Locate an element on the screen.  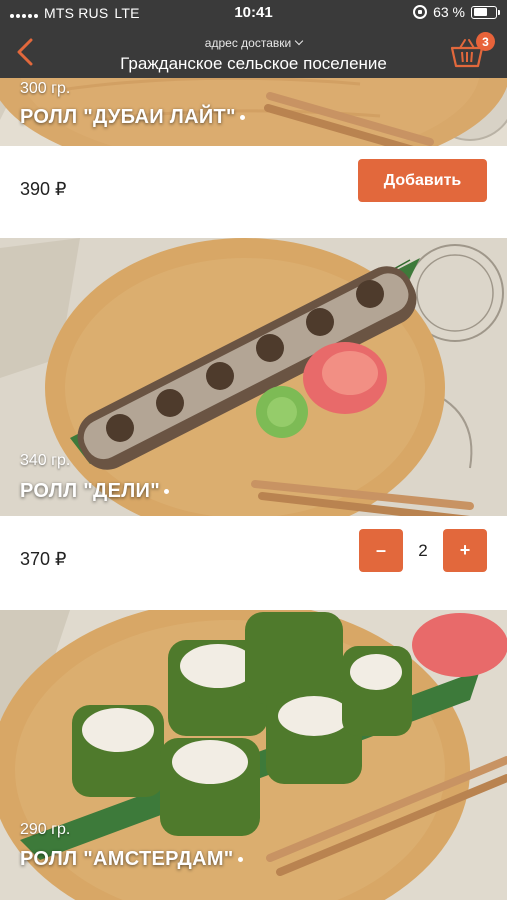
product-name-text: РОЛЛ "ДУБАИ ЛАЙТ" is located at coordinates (128, 117).